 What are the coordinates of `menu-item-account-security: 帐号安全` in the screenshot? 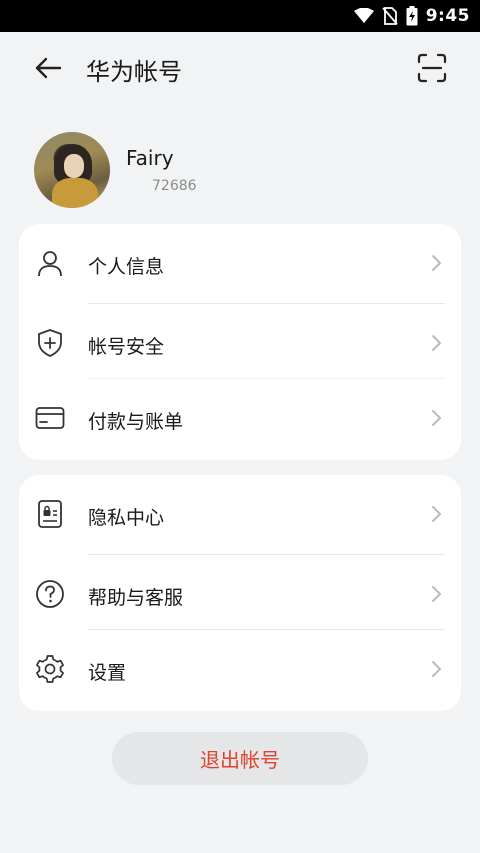 It's located at (240, 341).